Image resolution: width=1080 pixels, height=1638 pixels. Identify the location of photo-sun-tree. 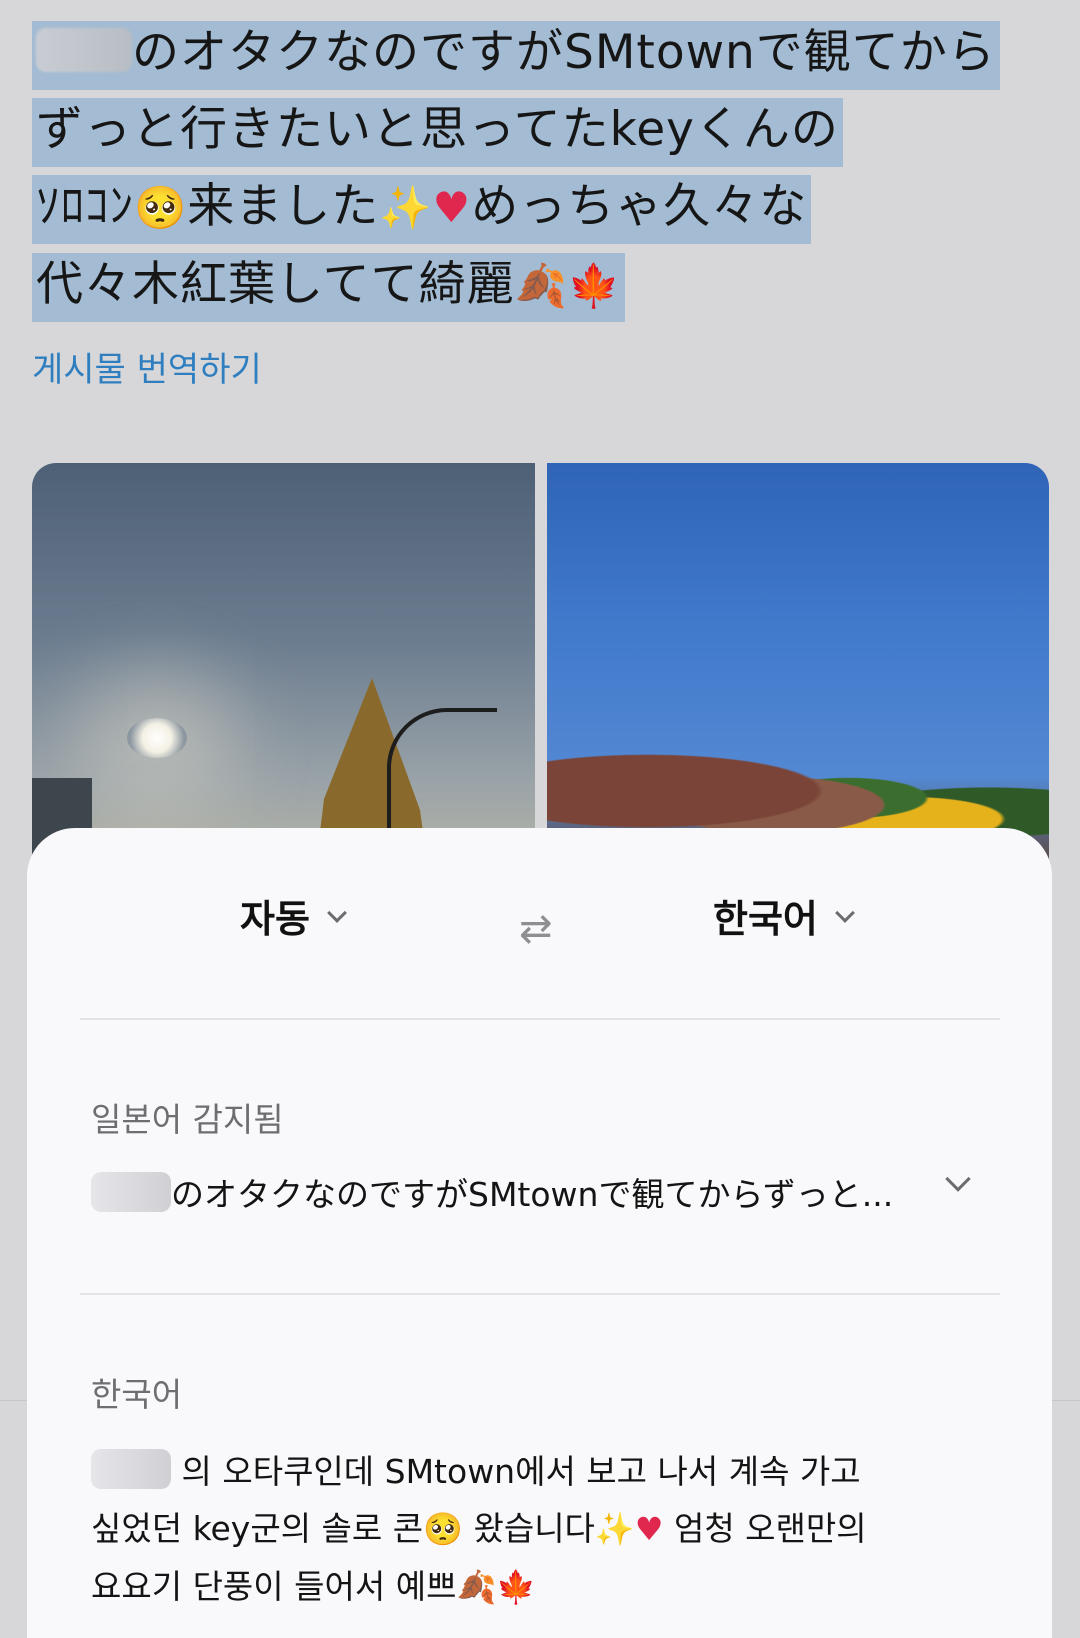
(283, 663).